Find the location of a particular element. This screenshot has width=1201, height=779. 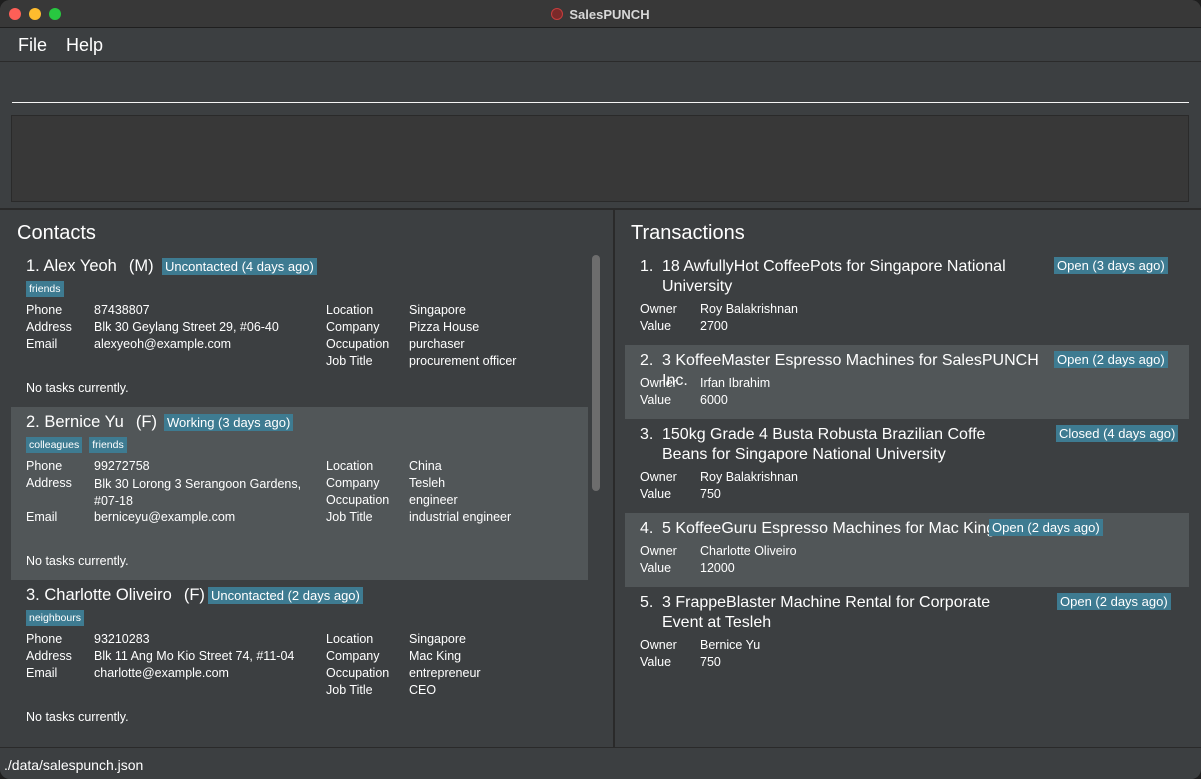

menu-bar: File Help is located at coordinates (600, 45).